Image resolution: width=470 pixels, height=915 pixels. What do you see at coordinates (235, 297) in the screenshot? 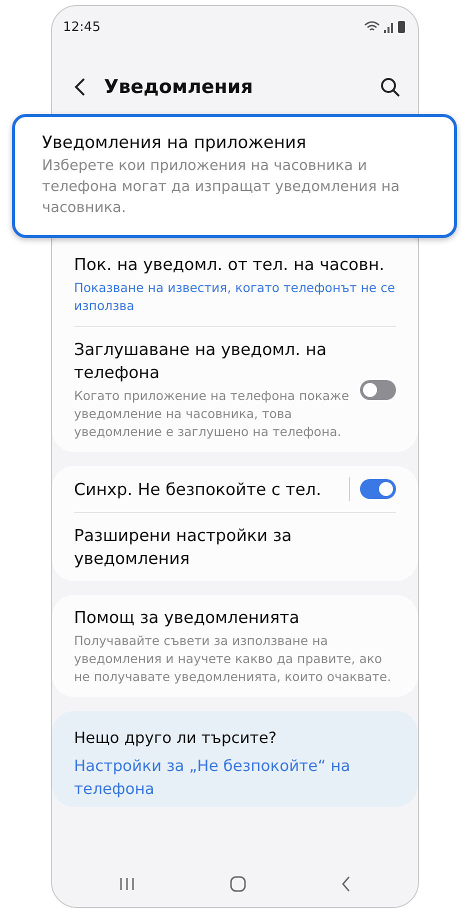
I see `setting-description: Показване на известия, когато телефонът не се използва` at bounding box center [235, 297].